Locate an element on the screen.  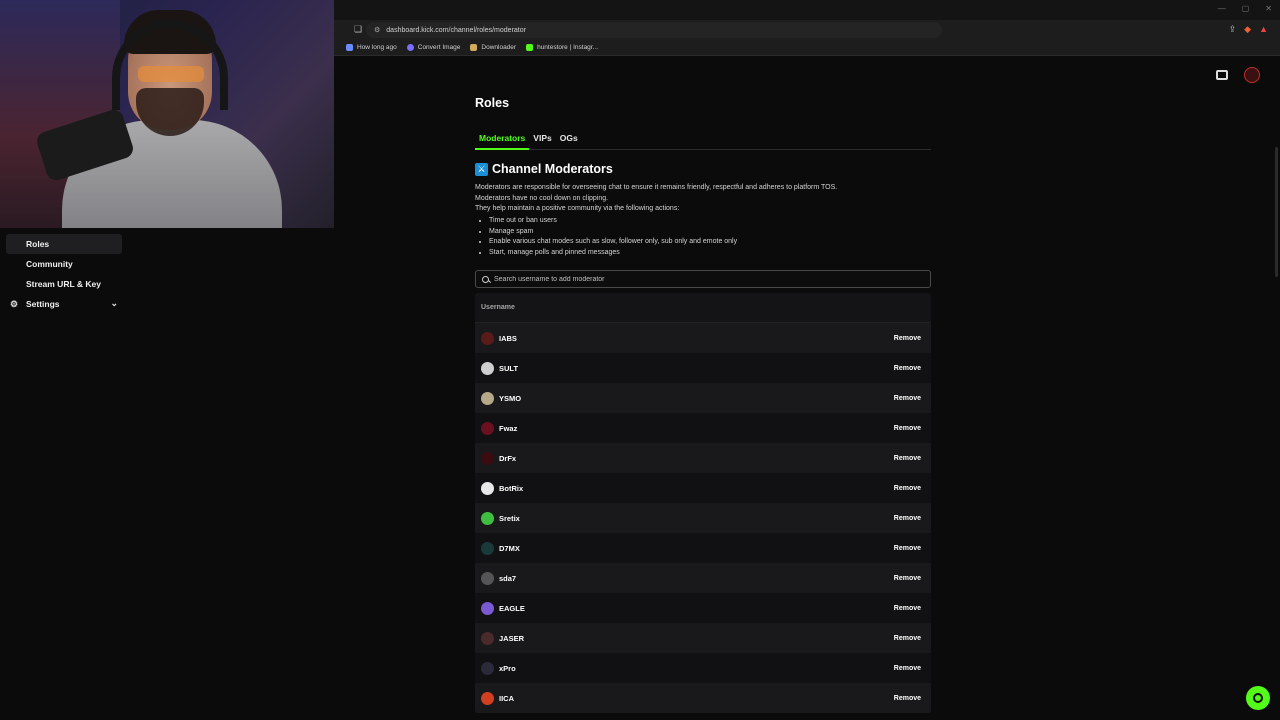
bookmark-label: Downloader is located at coordinates (499, 47).